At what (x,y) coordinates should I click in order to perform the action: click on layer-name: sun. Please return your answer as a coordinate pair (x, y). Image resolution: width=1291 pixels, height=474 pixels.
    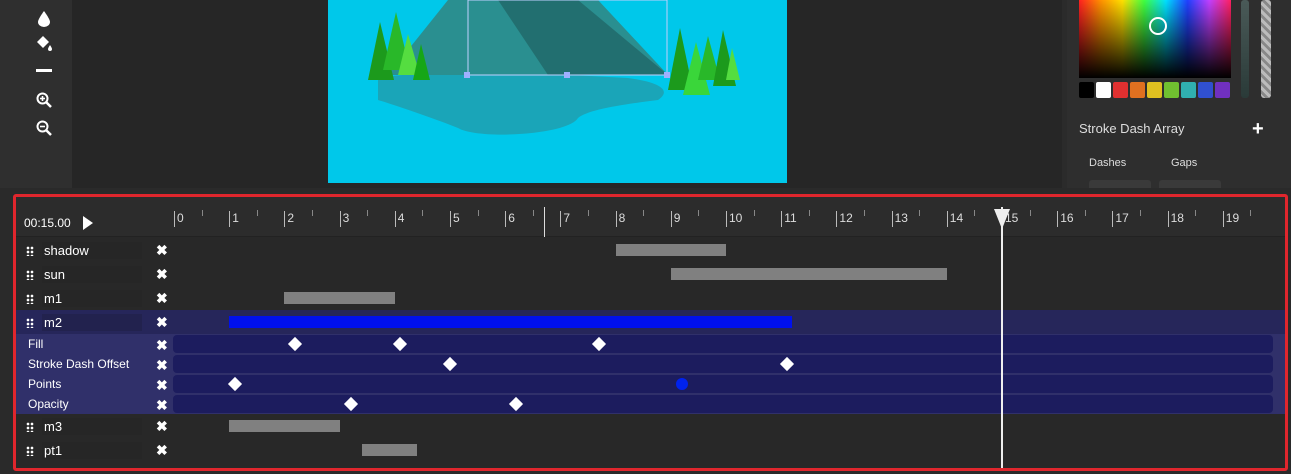
    Looking at the image, I should click on (92, 274).